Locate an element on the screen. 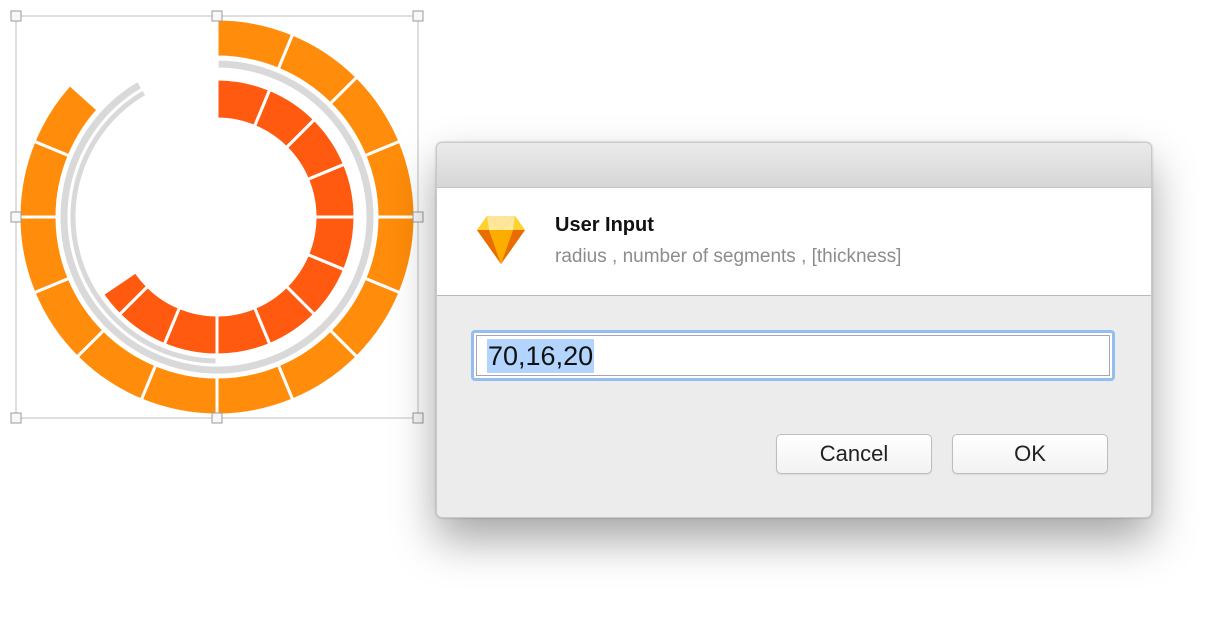  input-selected-text: 70,16,20 is located at coordinates (541, 355).